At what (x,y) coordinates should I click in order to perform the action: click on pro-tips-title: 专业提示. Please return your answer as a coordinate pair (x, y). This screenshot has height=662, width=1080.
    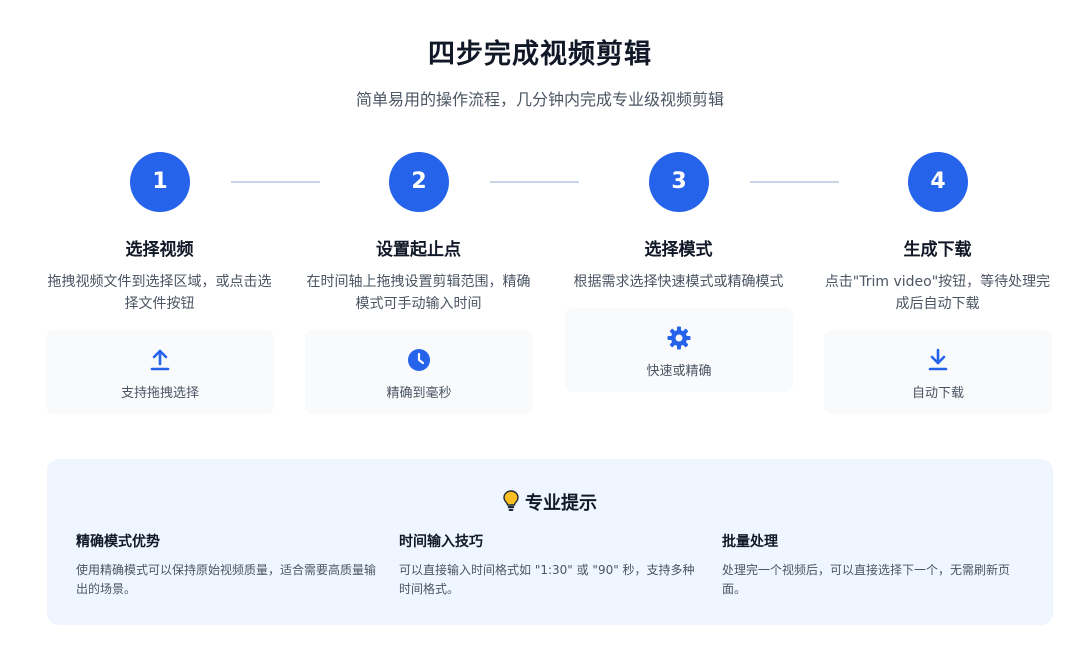
    Looking at the image, I should click on (561, 503).